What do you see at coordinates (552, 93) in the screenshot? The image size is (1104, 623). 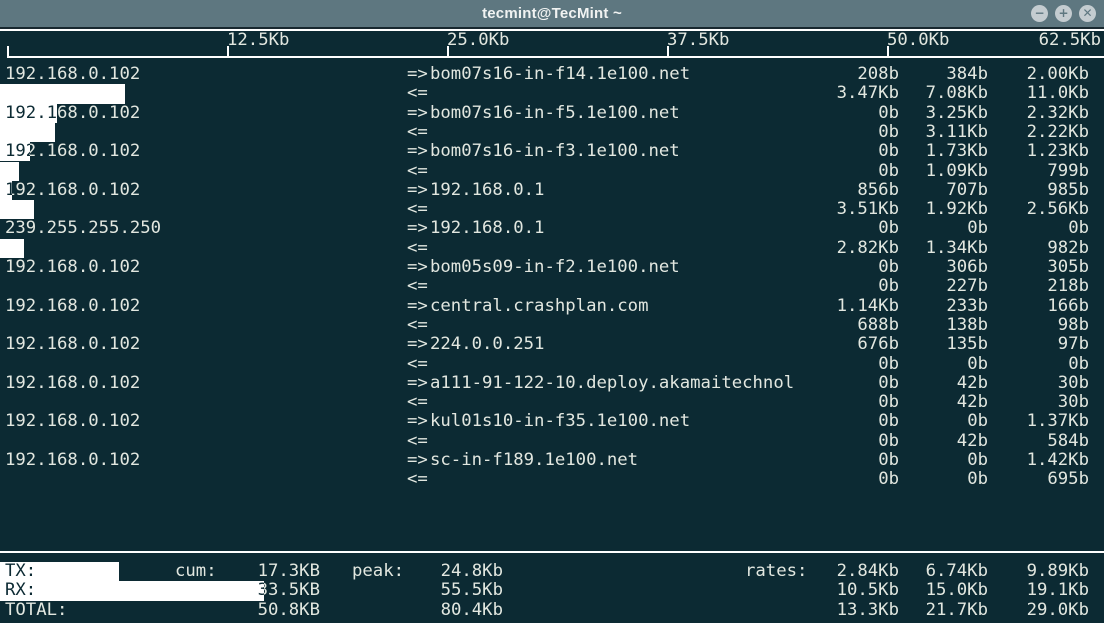 I see `connection-row-rx-line: <= 3.47Kb 7.08Kb 11.0Kb` at bounding box center [552, 93].